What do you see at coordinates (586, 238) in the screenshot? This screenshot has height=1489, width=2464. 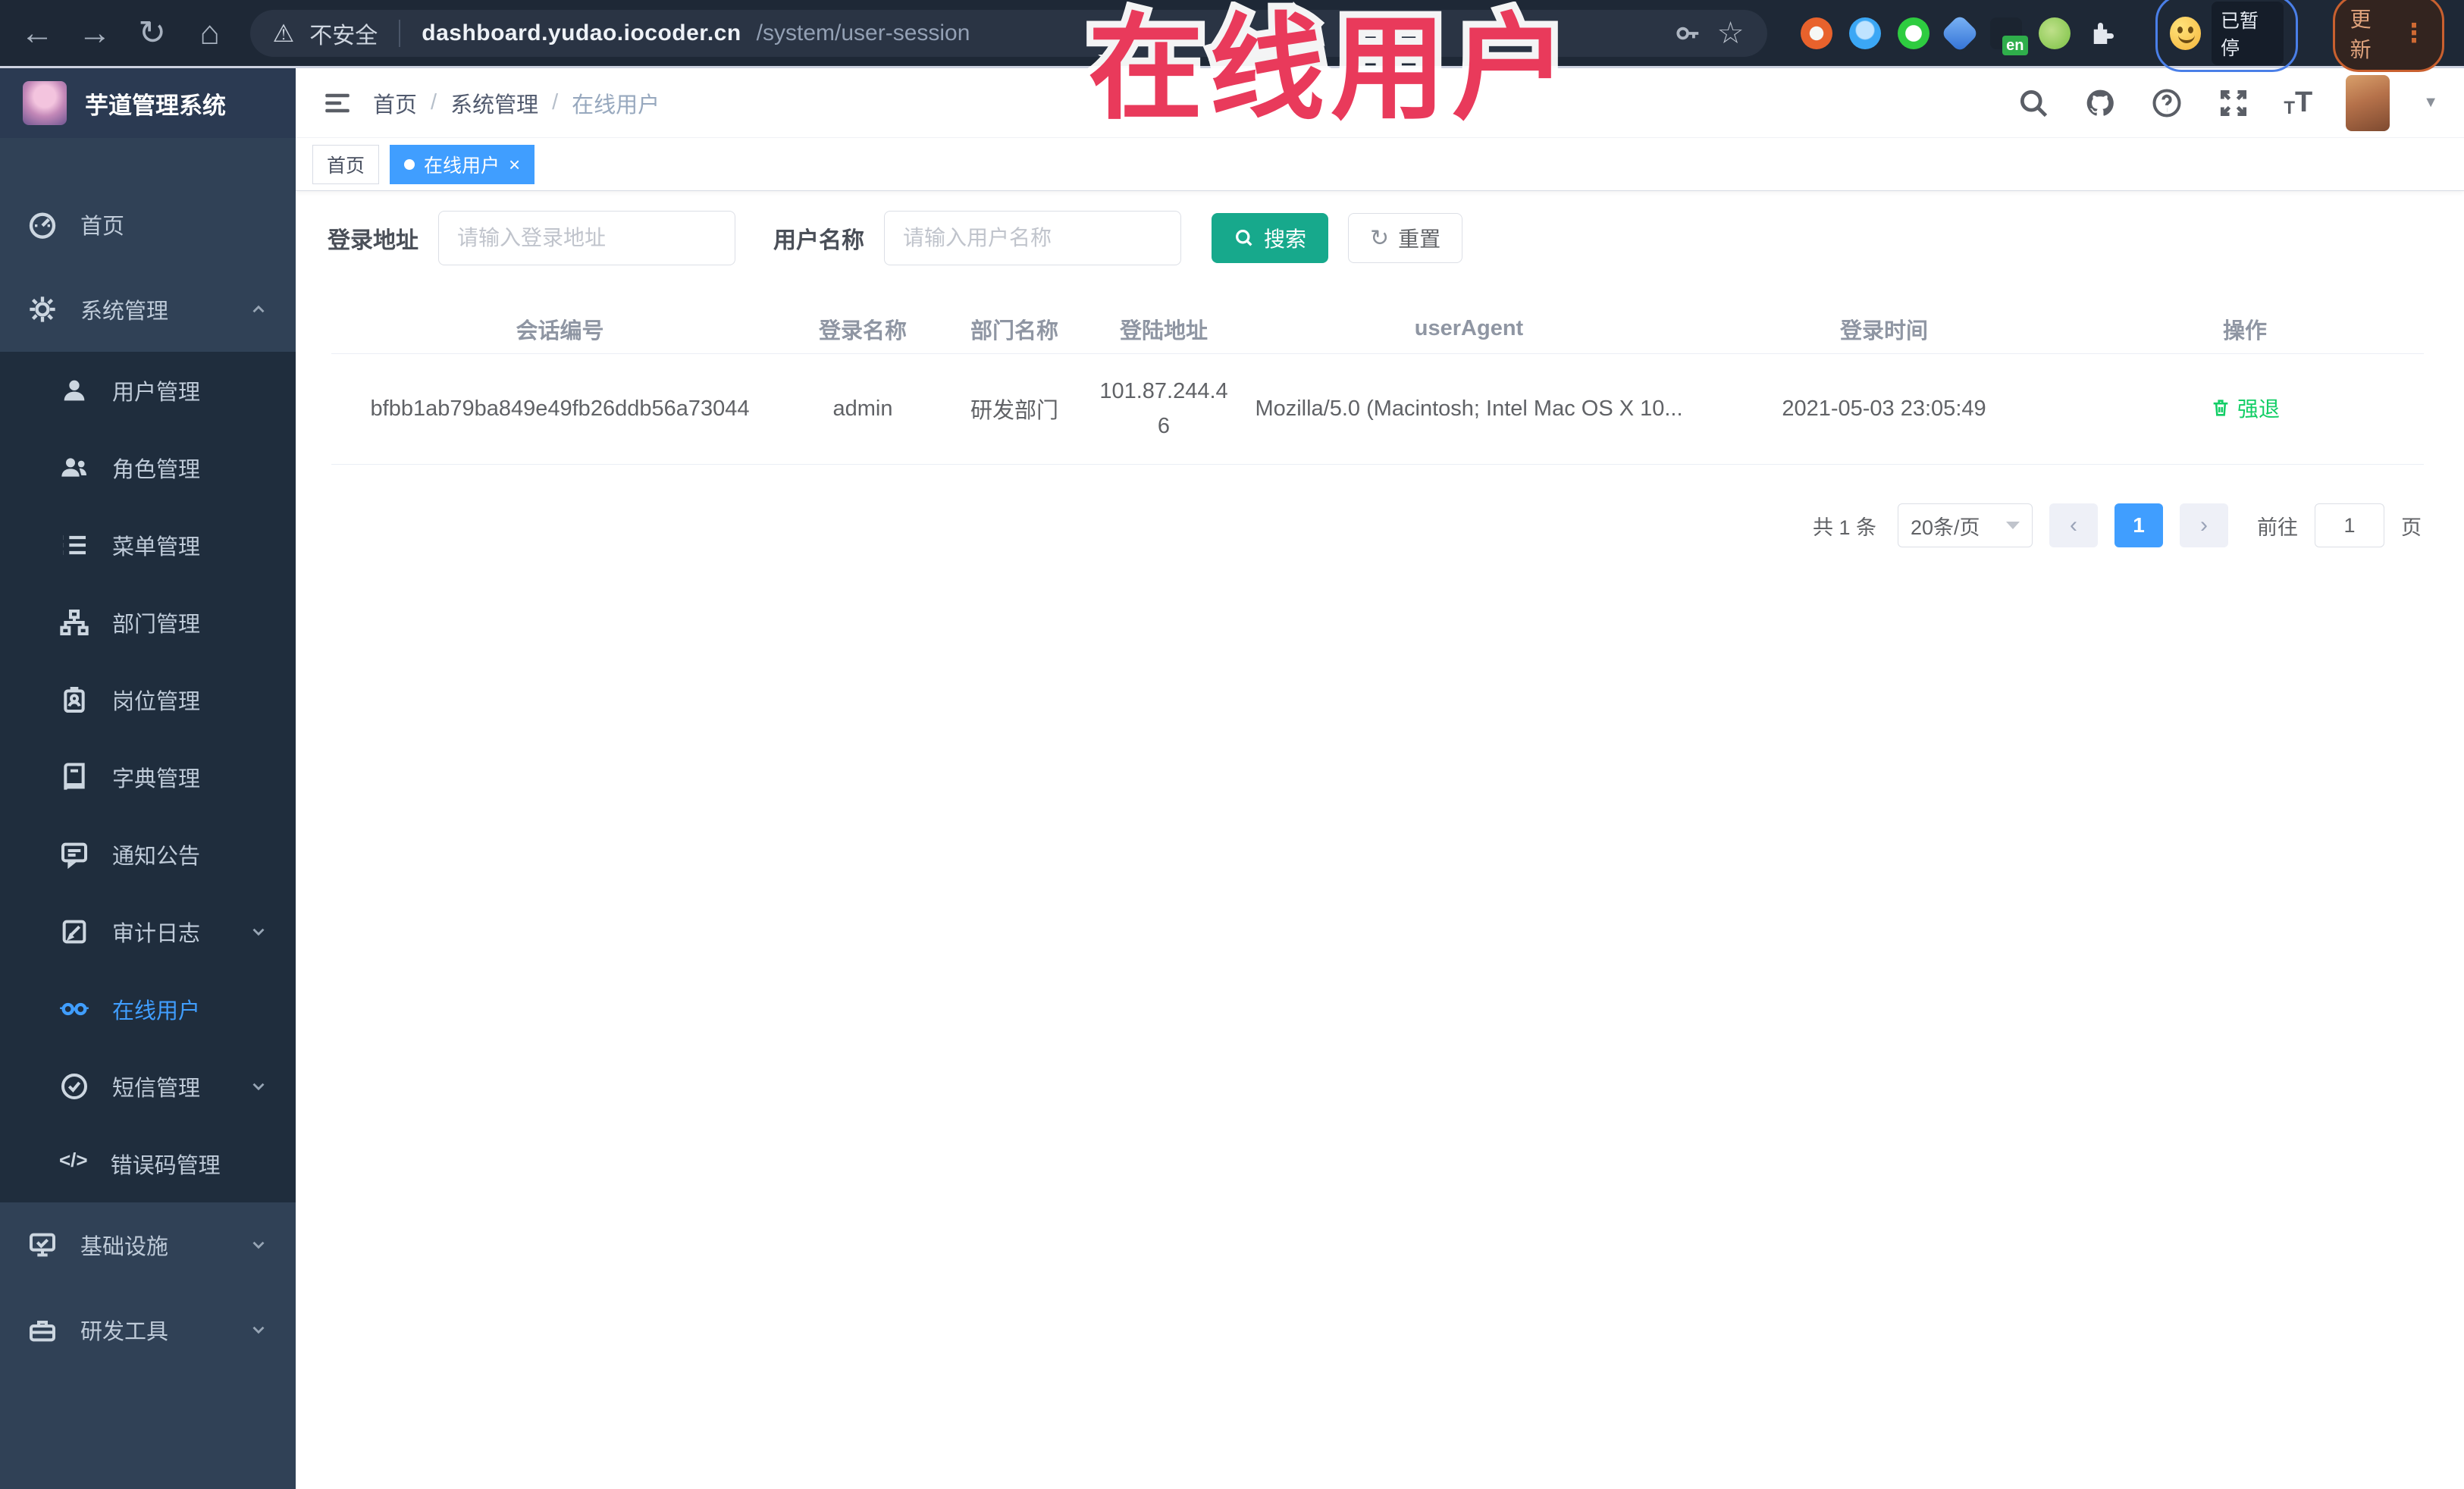 I see `login-address-input` at bounding box center [586, 238].